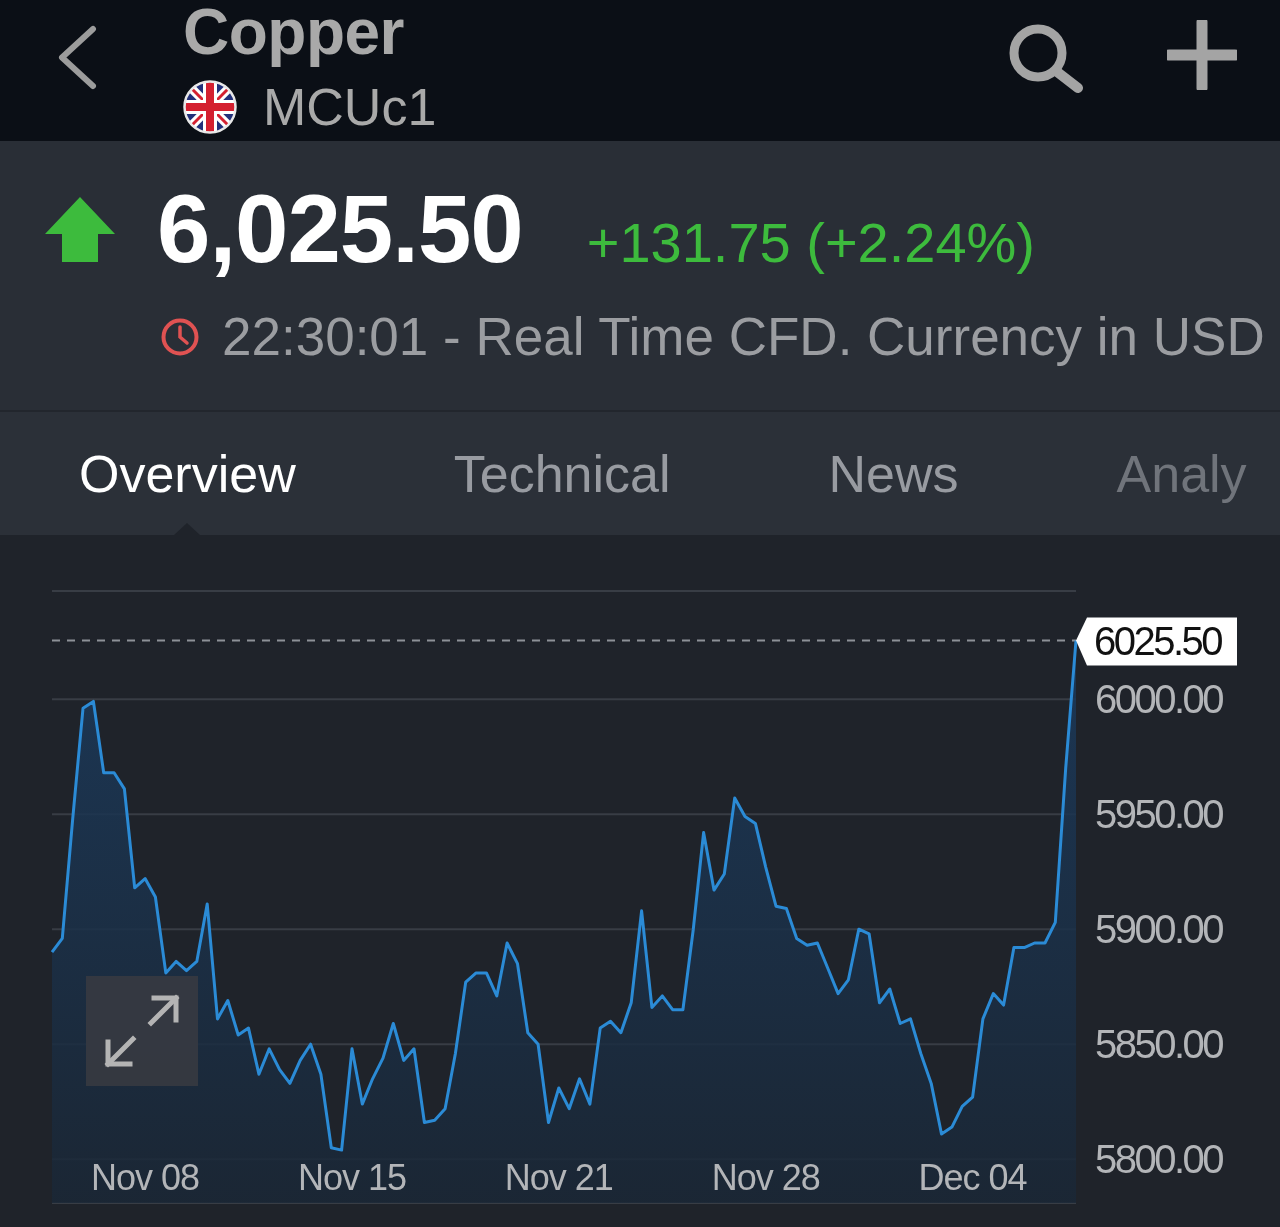 Image resolution: width=1280 pixels, height=1227 pixels. Describe the element at coordinates (1142, 473) in the screenshot. I see `tab: Analy` at that location.